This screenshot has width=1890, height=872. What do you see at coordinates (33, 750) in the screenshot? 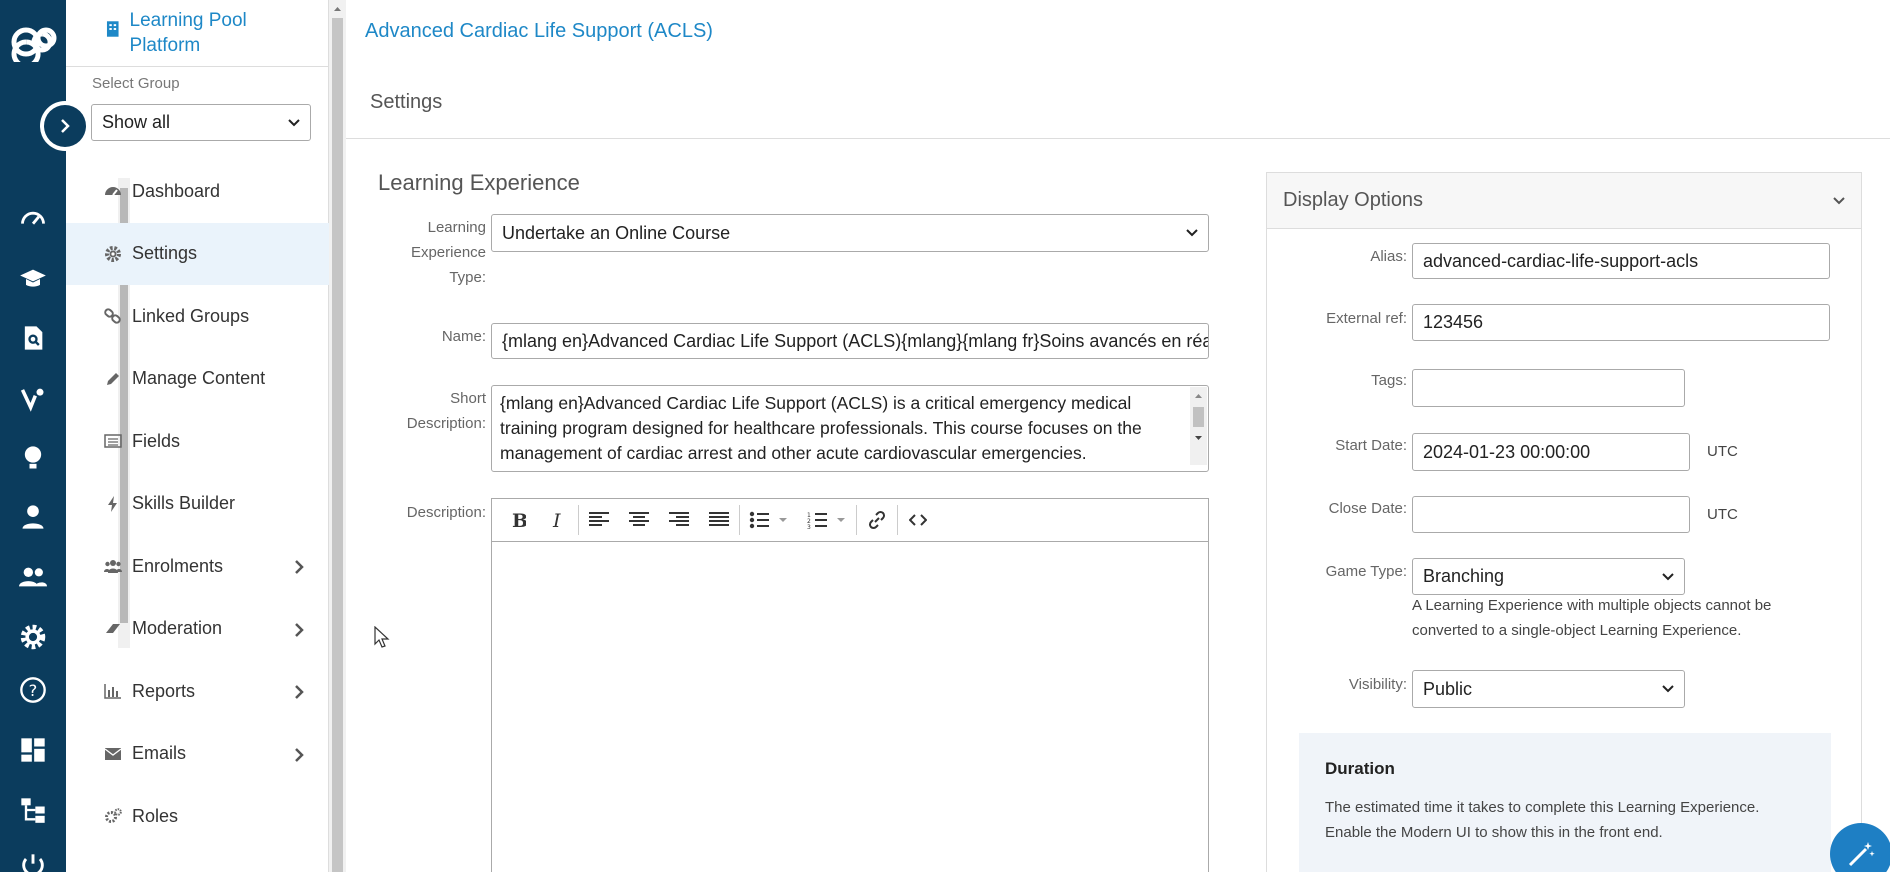
I see `dashboard-tiles-icon` at bounding box center [33, 750].